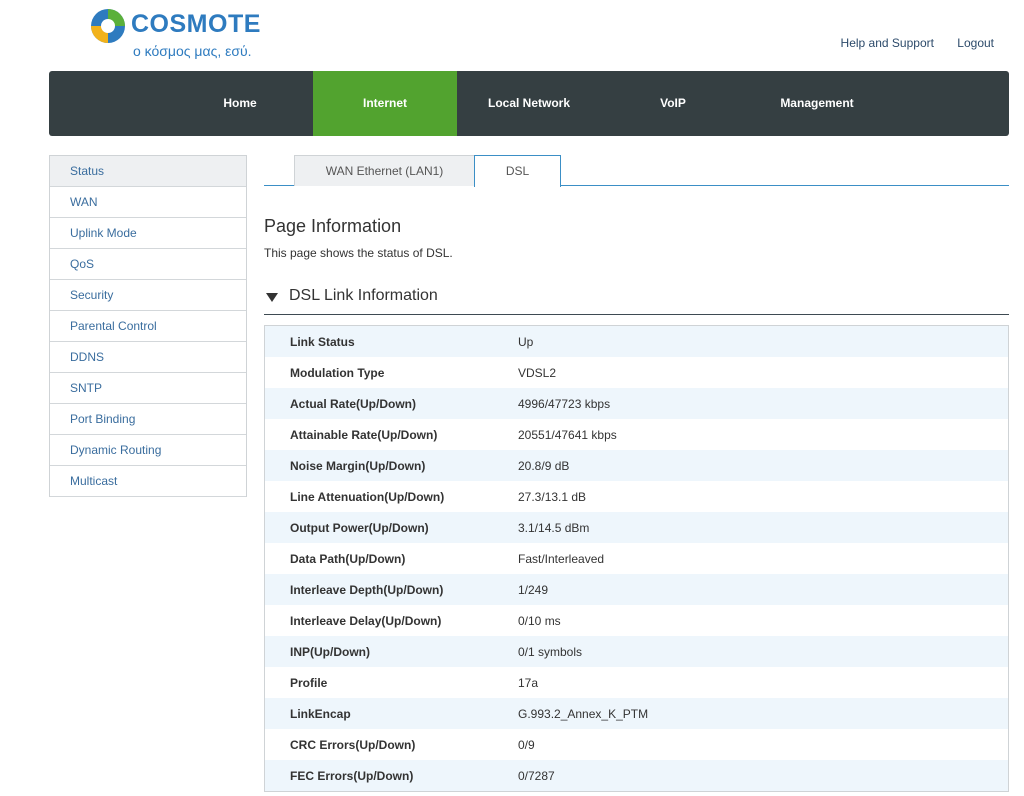  I want to click on row-label: INP(Up/Down), so click(330, 651).